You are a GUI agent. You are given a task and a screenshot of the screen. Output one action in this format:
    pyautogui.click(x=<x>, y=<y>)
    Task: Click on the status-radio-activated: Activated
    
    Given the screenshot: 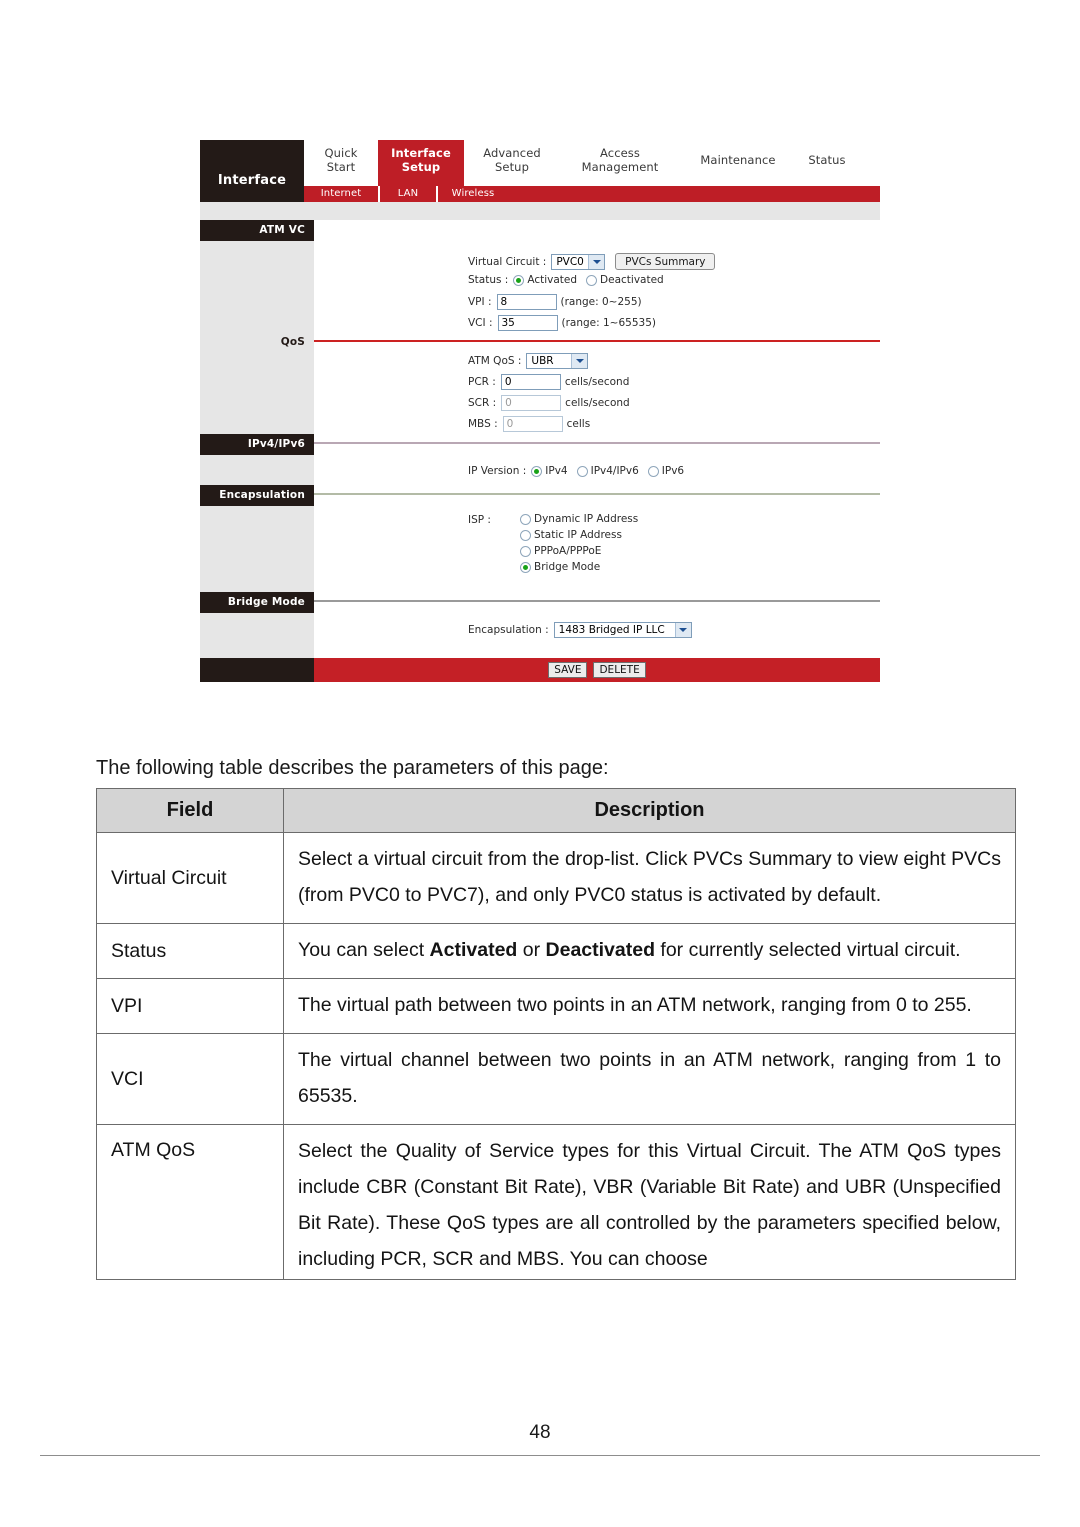 What is the action you would take?
    pyautogui.click(x=545, y=280)
    